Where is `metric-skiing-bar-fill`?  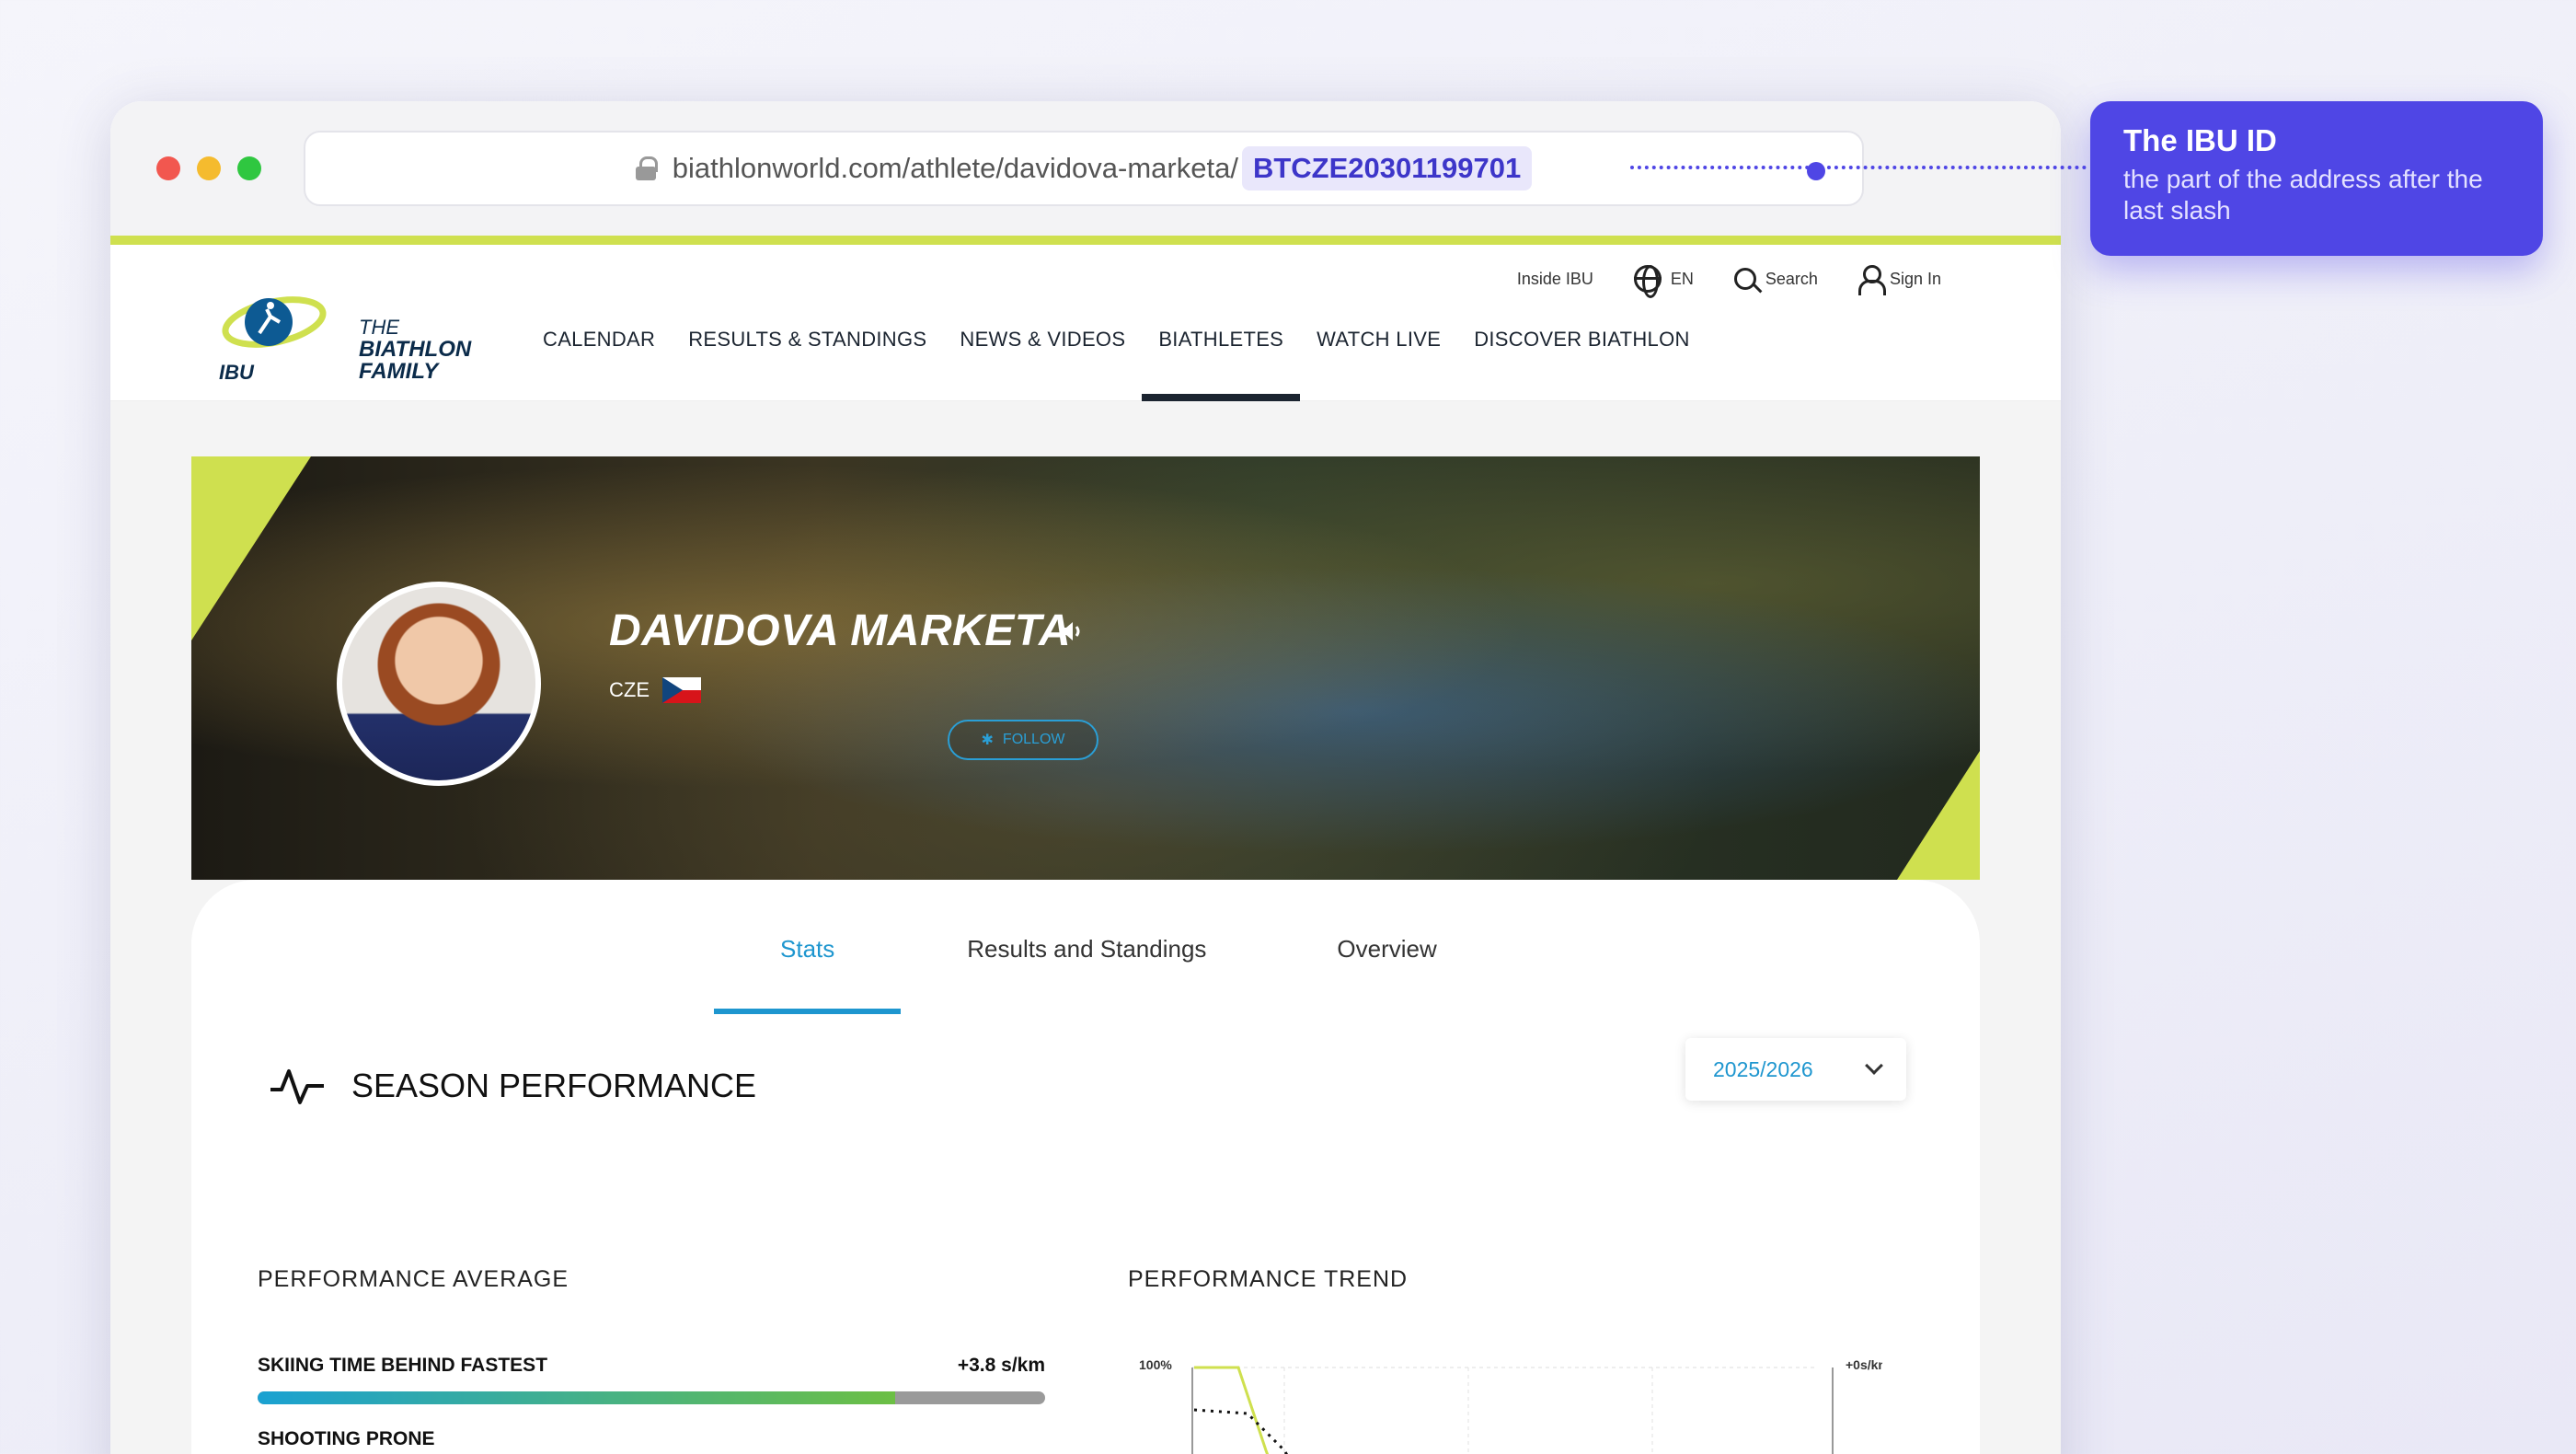
metric-skiing-bar-fill is located at coordinates (577, 1397).